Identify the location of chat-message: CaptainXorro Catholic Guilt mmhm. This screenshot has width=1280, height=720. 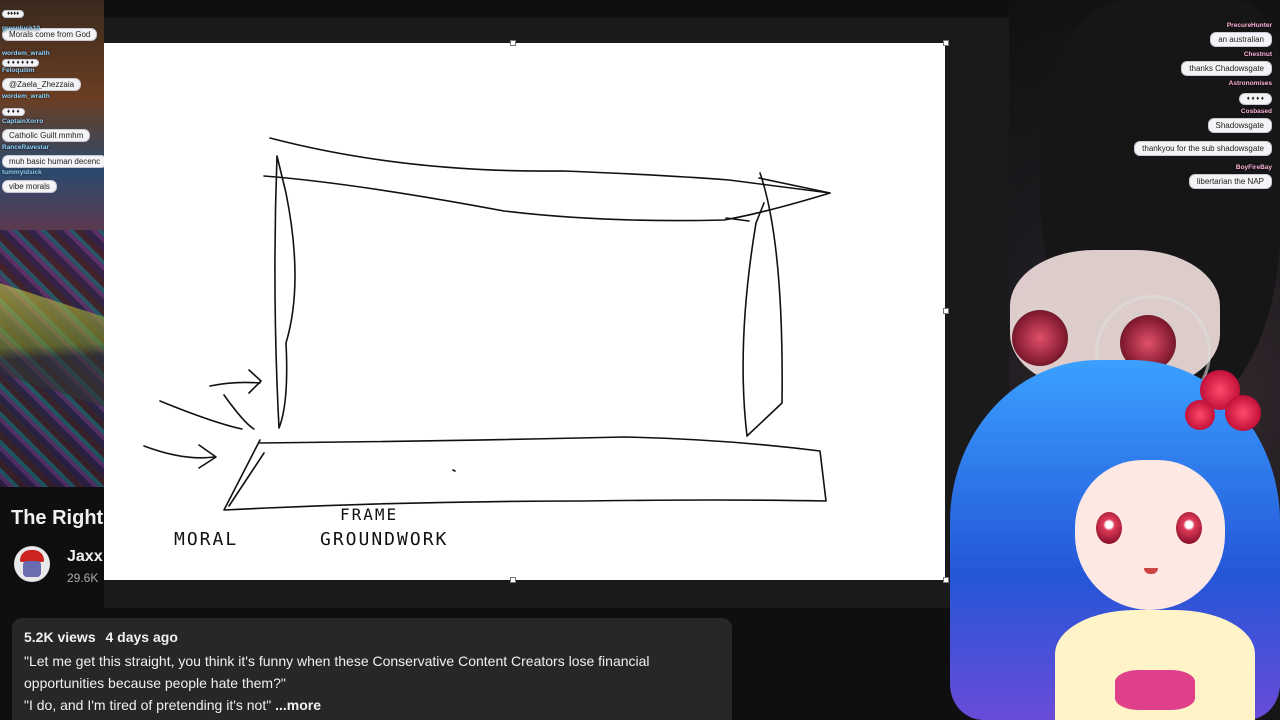
(46, 130).